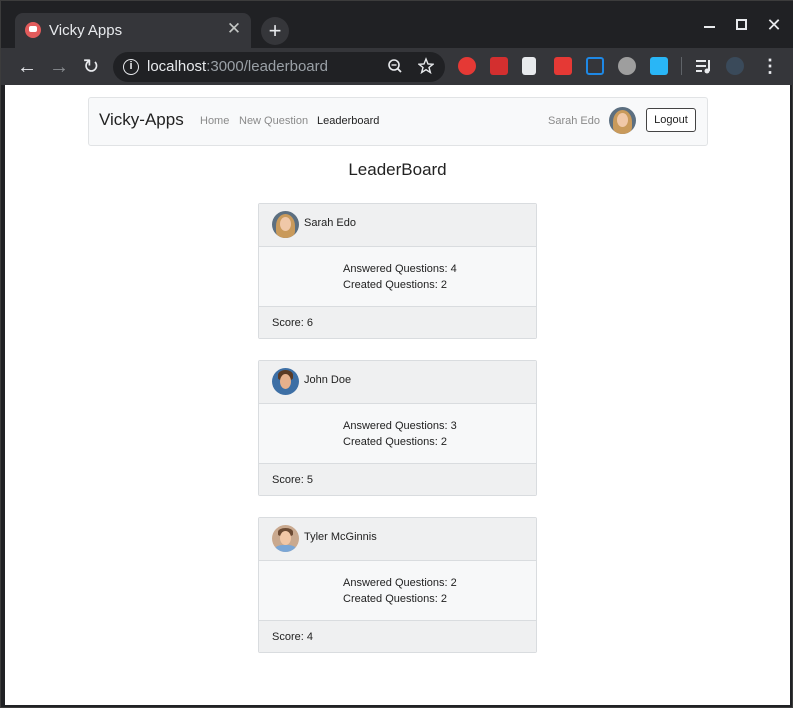 The height and width of the screenshot is (708, 793). I want to click on current-user-name: Sarah Edo, so click(574, 121).